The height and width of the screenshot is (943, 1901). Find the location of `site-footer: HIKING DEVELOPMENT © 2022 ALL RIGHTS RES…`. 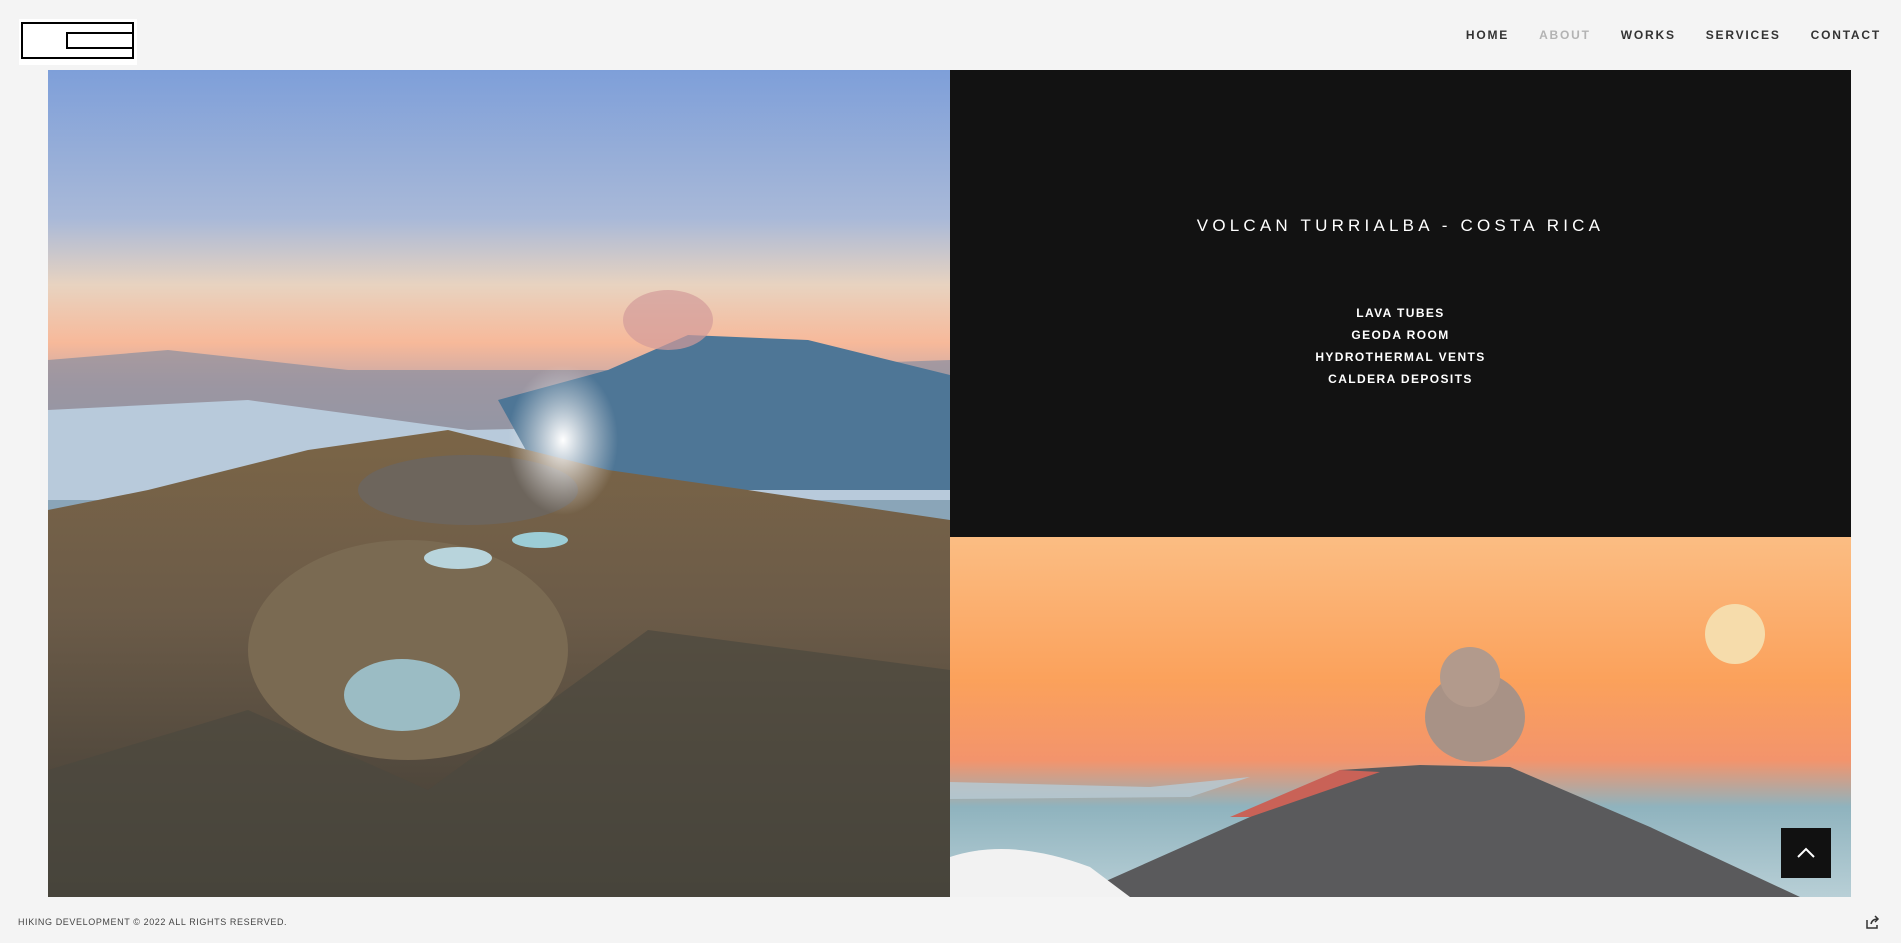

site-footer: HIKING DEVELOPMENT © 2022 ALL RIGHTS RES… is located at coordinates (950, 920).